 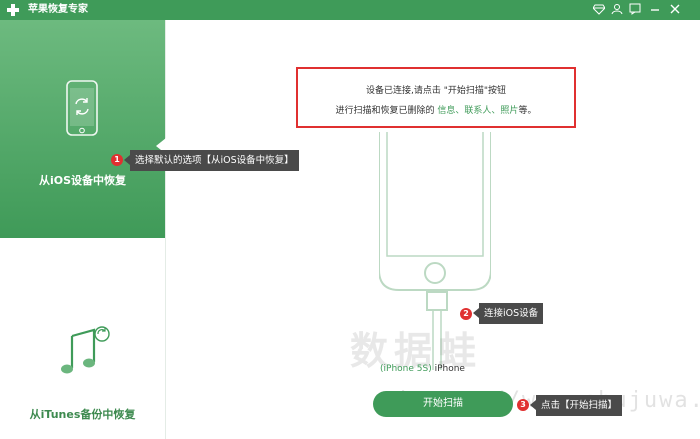 I want to click on step-2-badge: 2, so click(x=466, y=314).